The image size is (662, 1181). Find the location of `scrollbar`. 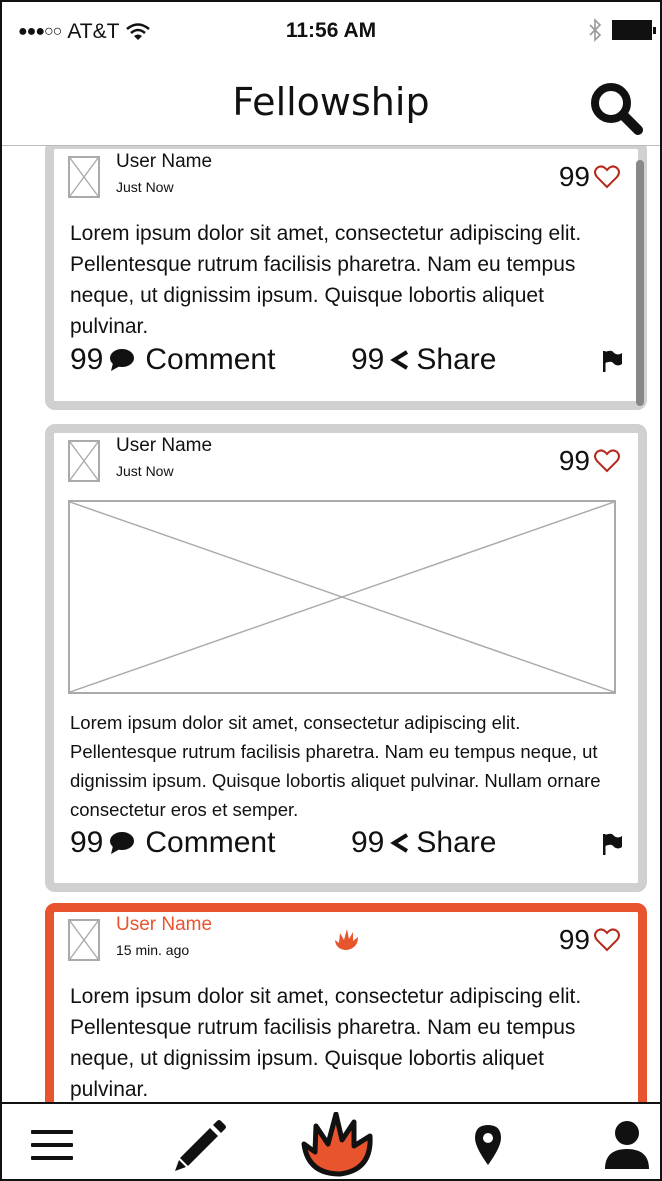

scrollbar is located at coordinates (640, 283).